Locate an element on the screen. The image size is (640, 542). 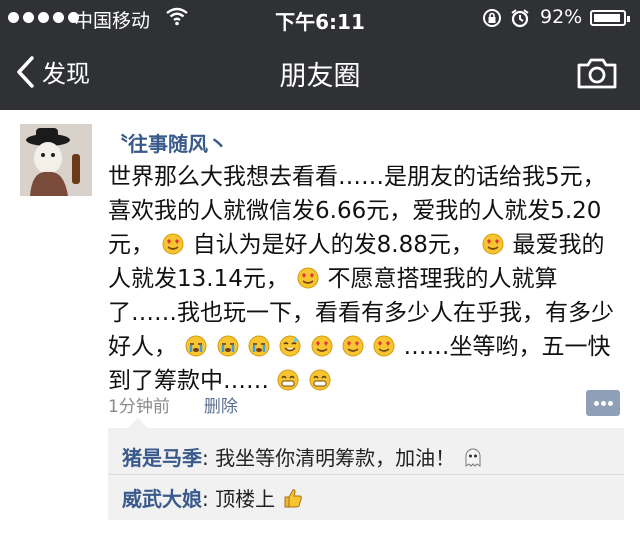
comment-author: 威武大娘 is located at coordinates (162, 499).